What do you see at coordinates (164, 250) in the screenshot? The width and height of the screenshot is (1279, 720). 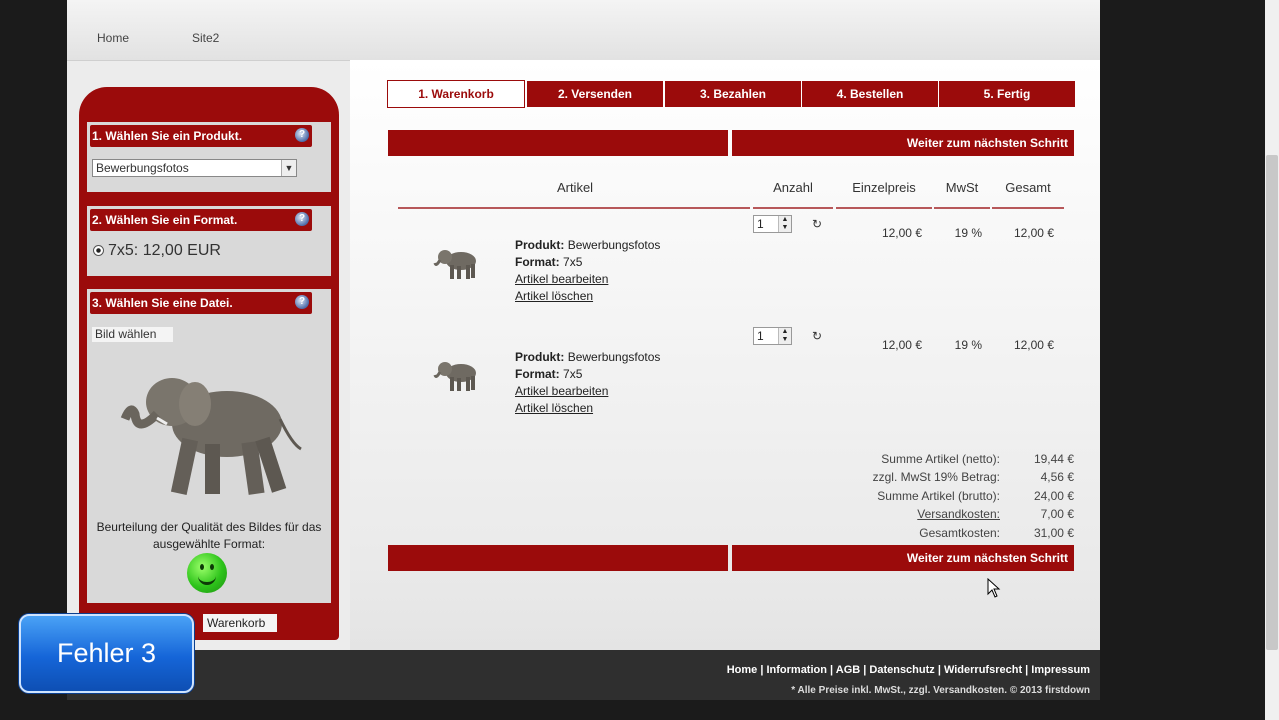 I see `format-option-label: 7x5: 12,00 EUR` at bounding box center [164, 250].